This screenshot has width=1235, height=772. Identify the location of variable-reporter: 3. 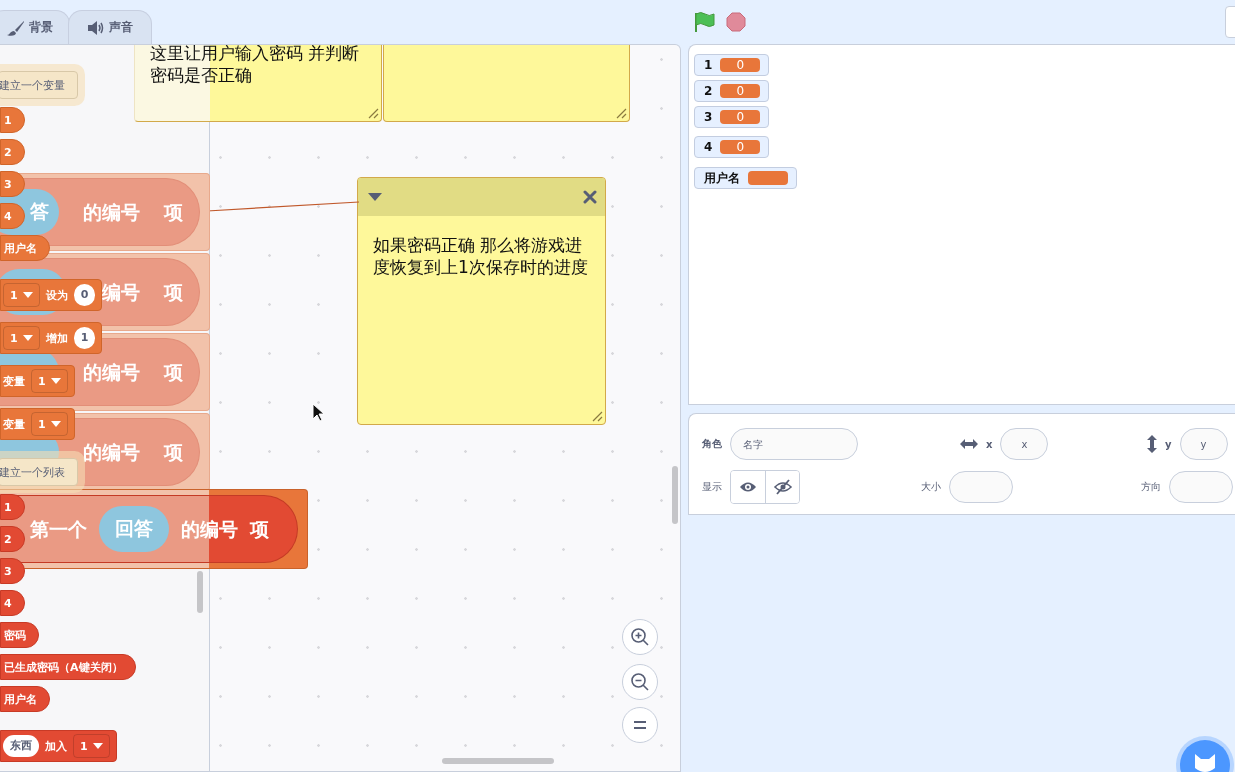
(12, 184).